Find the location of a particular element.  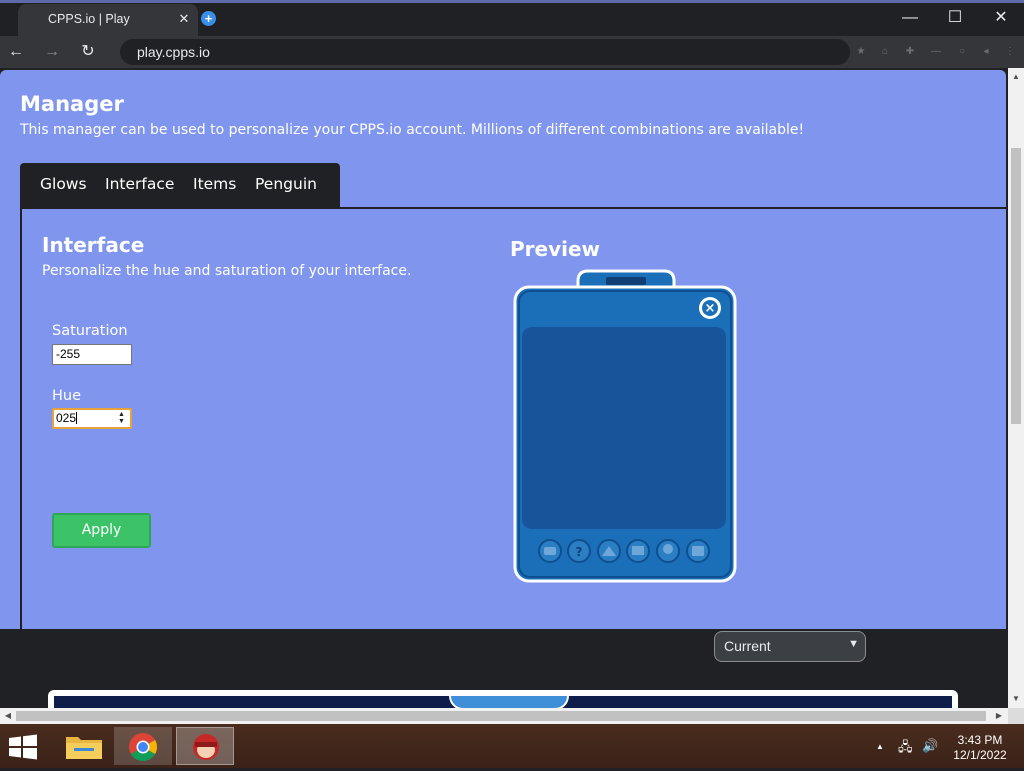

scrollbar-corner is located at coordinates (1016, 716).